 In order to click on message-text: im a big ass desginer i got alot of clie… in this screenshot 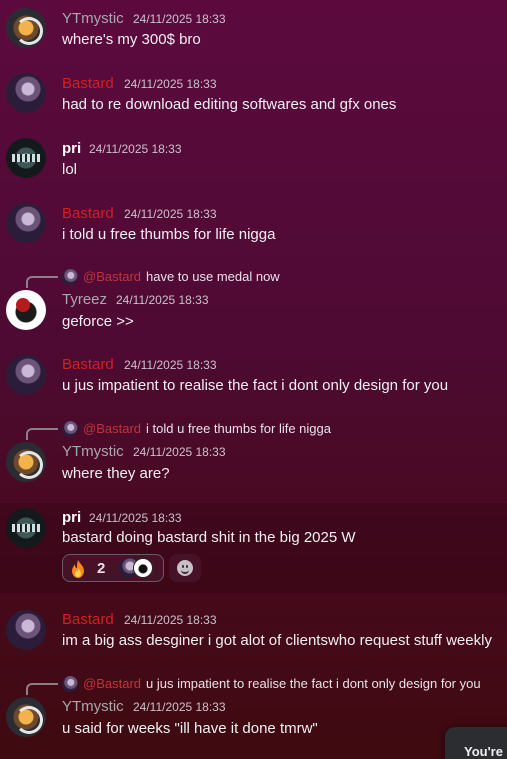, I will do `click(277, 640)`.